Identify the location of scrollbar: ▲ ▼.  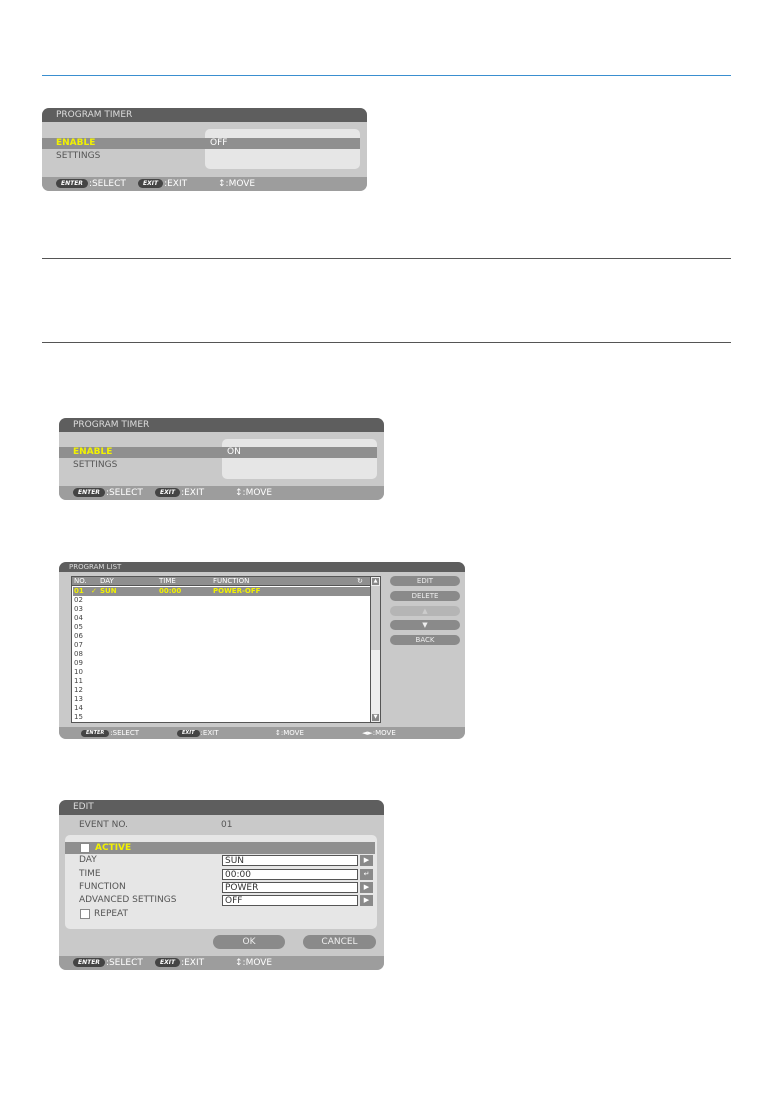
(375, 649).